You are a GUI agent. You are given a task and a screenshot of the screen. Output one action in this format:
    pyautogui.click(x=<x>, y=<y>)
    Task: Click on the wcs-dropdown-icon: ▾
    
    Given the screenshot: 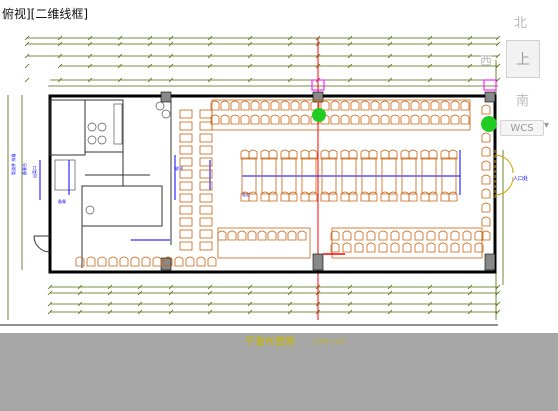 What is the action you would take?
    pyautogui.click(x=546, y=125)
    